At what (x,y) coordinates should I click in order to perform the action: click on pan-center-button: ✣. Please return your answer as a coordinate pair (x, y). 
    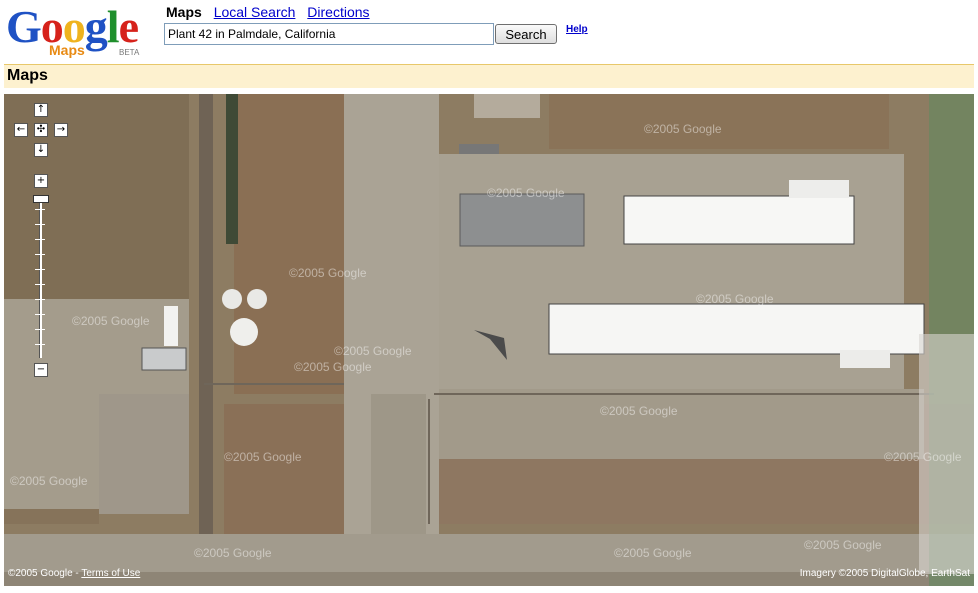
    Looking at the image, I should click on (41, 130).